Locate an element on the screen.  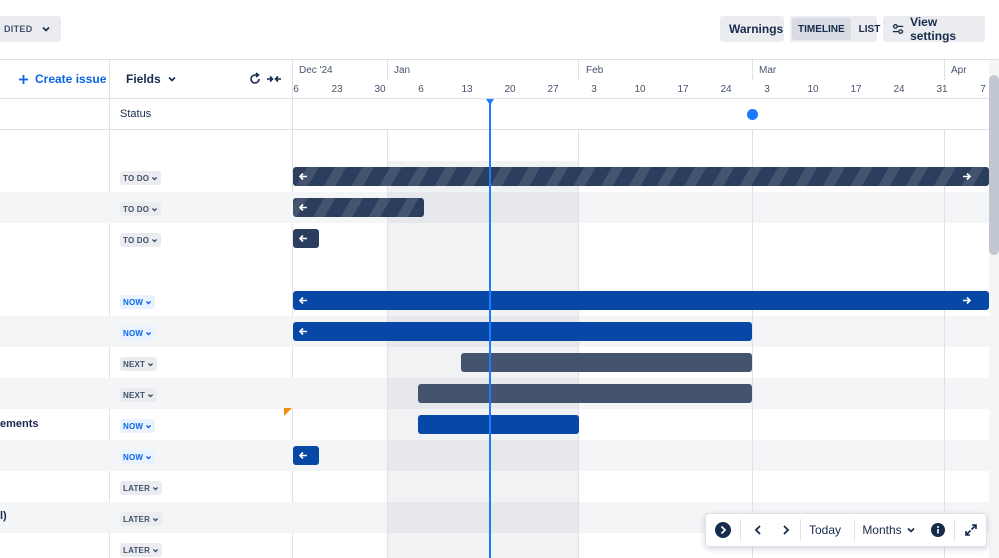
info-button is located at coordinates (938, 530).